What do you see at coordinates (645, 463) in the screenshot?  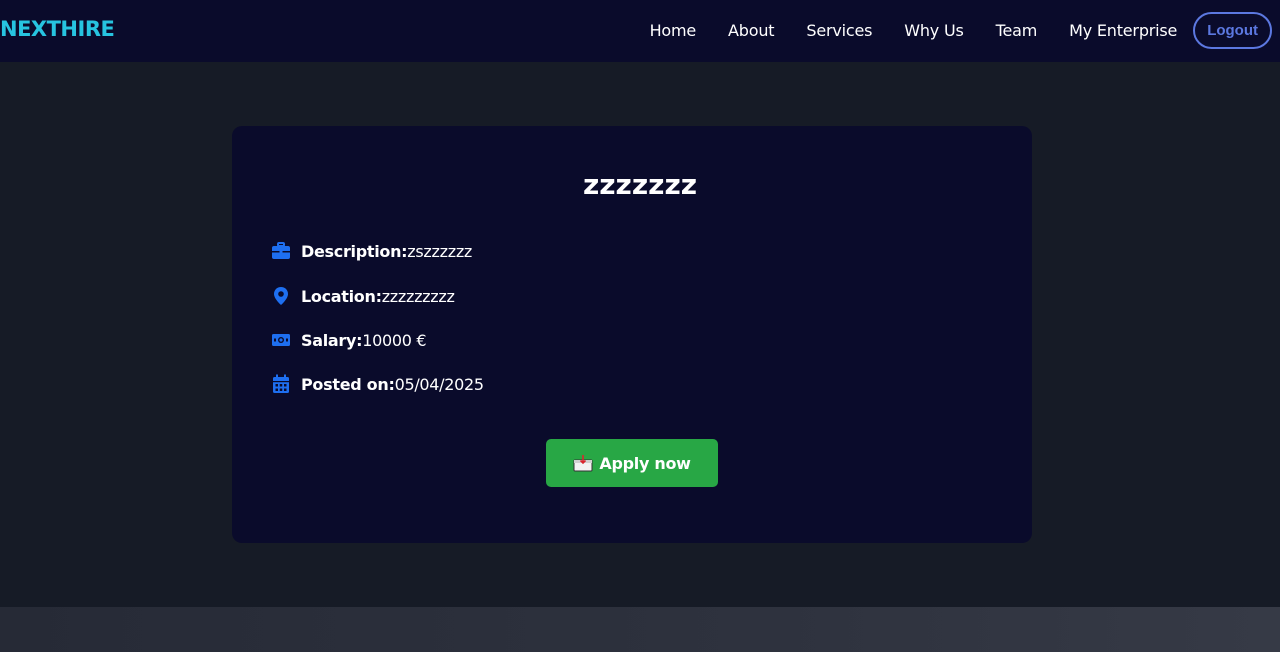 I see `apply-now-label: Apply now` at bounding box center [645, 463].